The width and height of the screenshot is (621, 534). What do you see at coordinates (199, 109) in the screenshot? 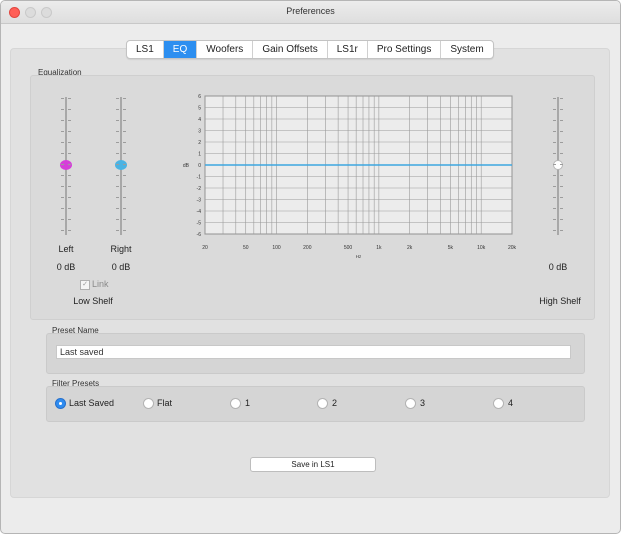
I see `y-tick-label: 5` at bounding box center [199, 109].